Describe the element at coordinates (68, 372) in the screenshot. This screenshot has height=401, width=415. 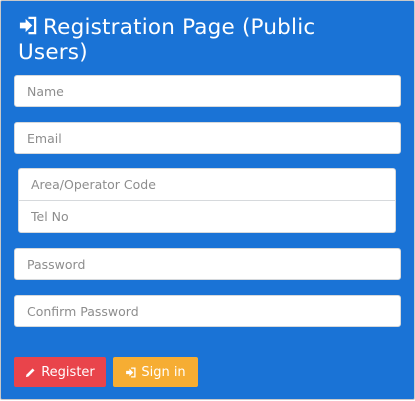
I see `register-button-label: Register` at that location.